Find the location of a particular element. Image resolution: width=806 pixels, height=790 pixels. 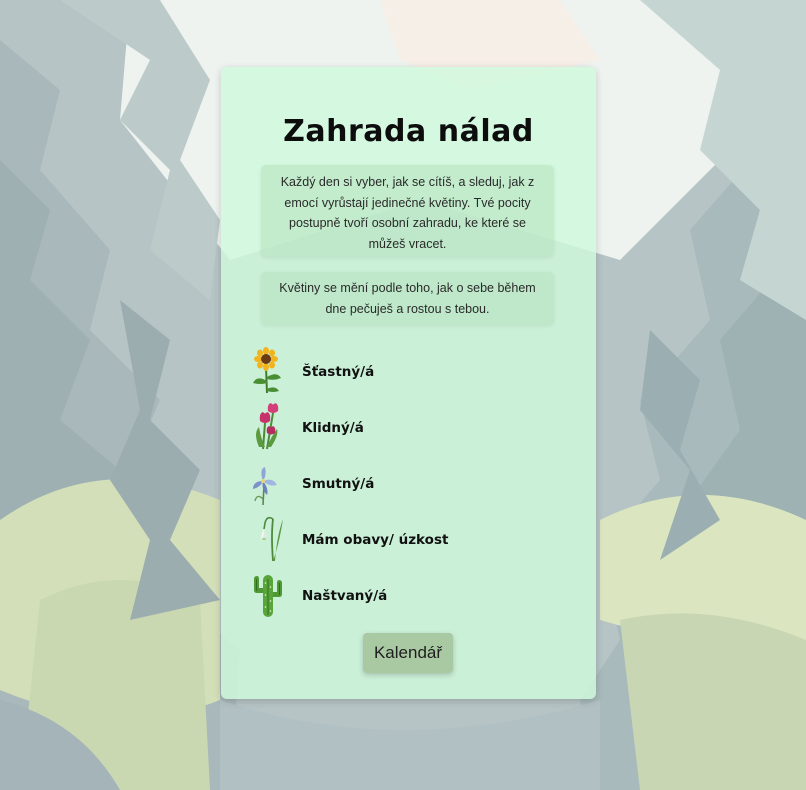

mood-label-anxious: Mám obavy/ úzkost is located at coordinates (375, 540).